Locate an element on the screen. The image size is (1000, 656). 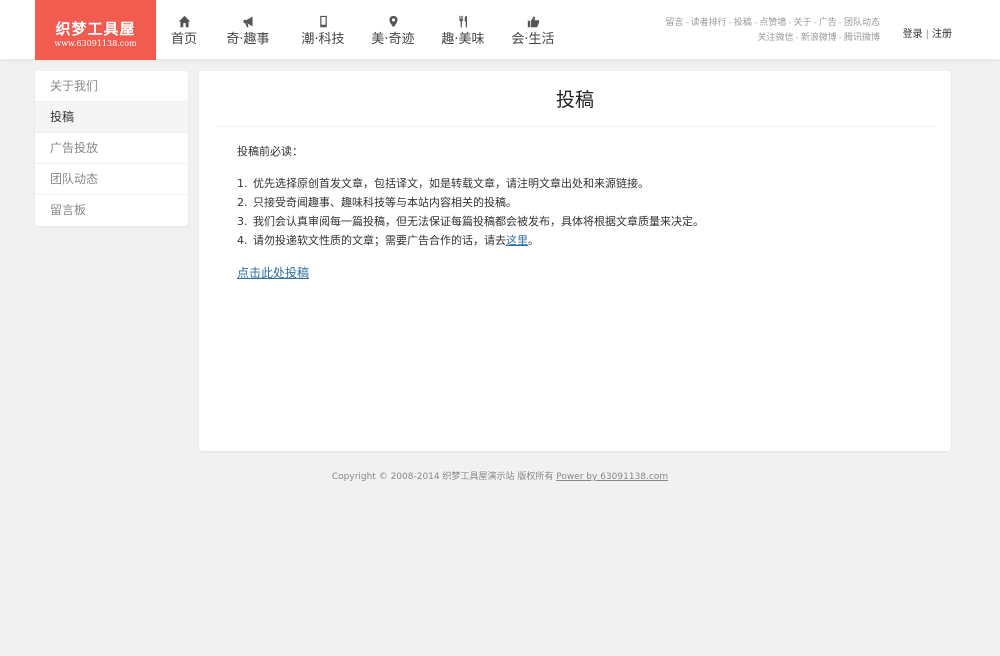
sidebar-item-submit: 投稿 is located at coordinates (111, 117).